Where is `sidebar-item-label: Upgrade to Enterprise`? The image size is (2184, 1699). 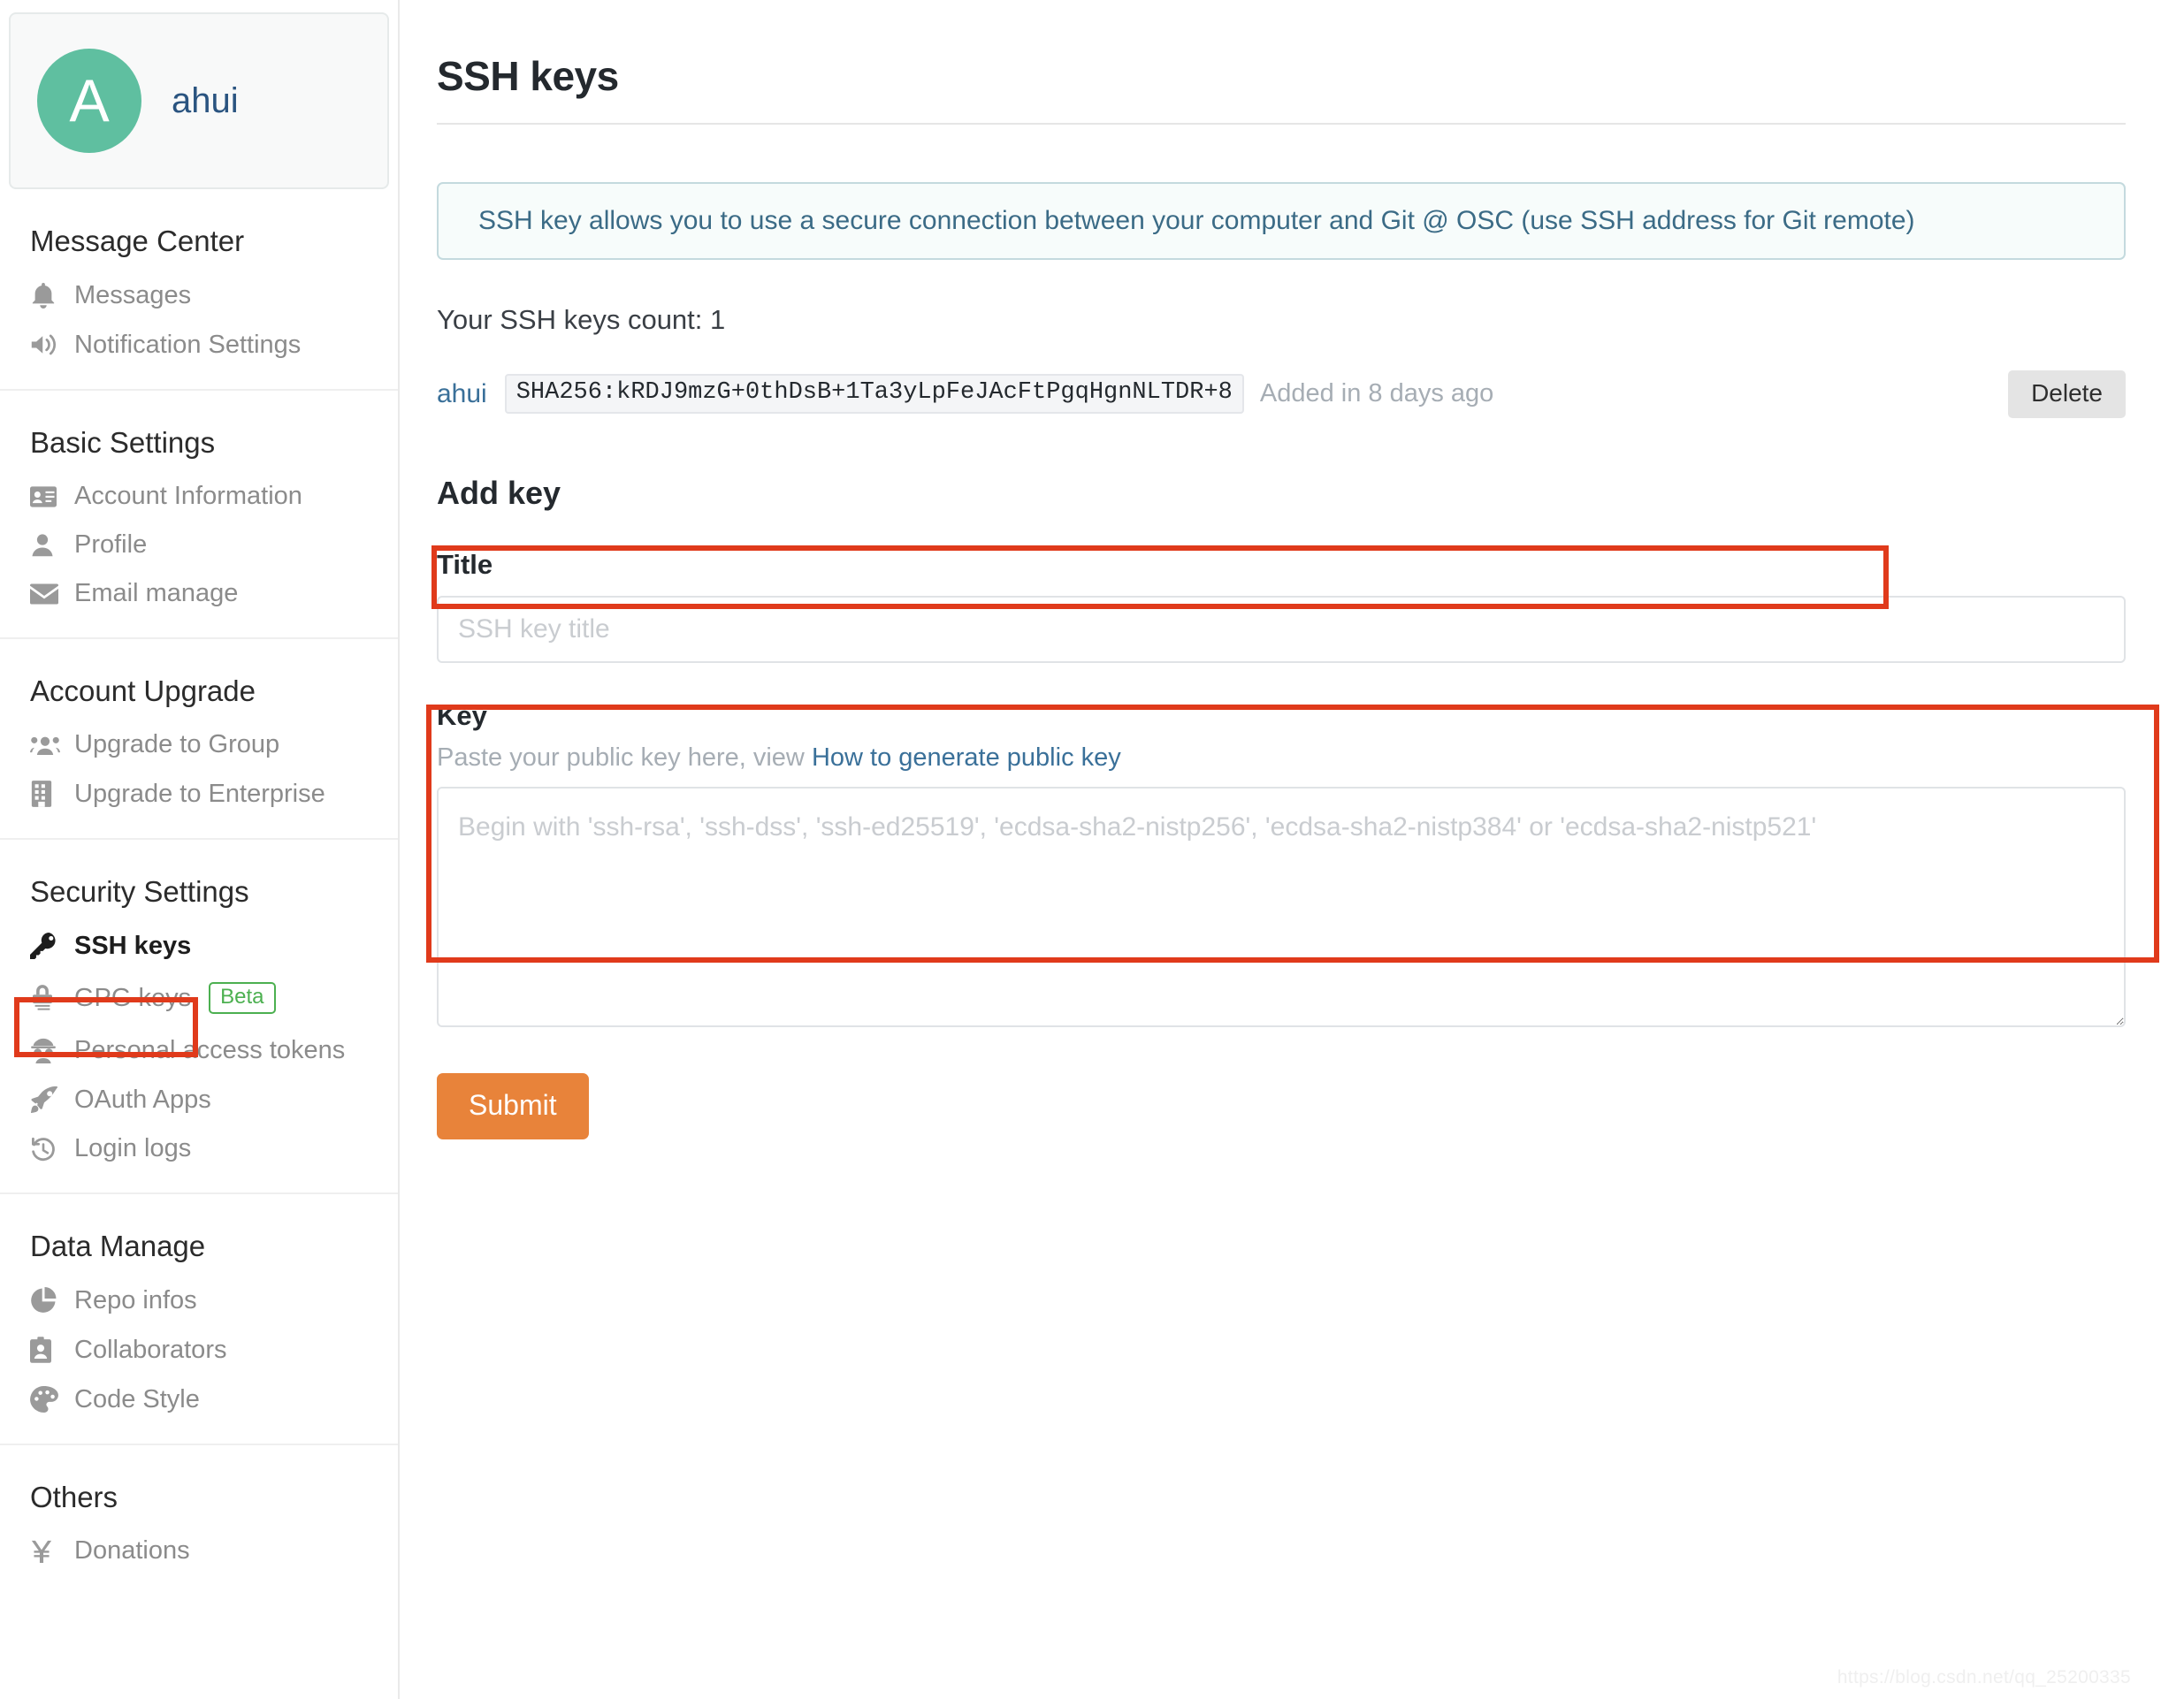 sidebar-item-label: Upgrade to Enterprise is located at coordinates (199, 793).